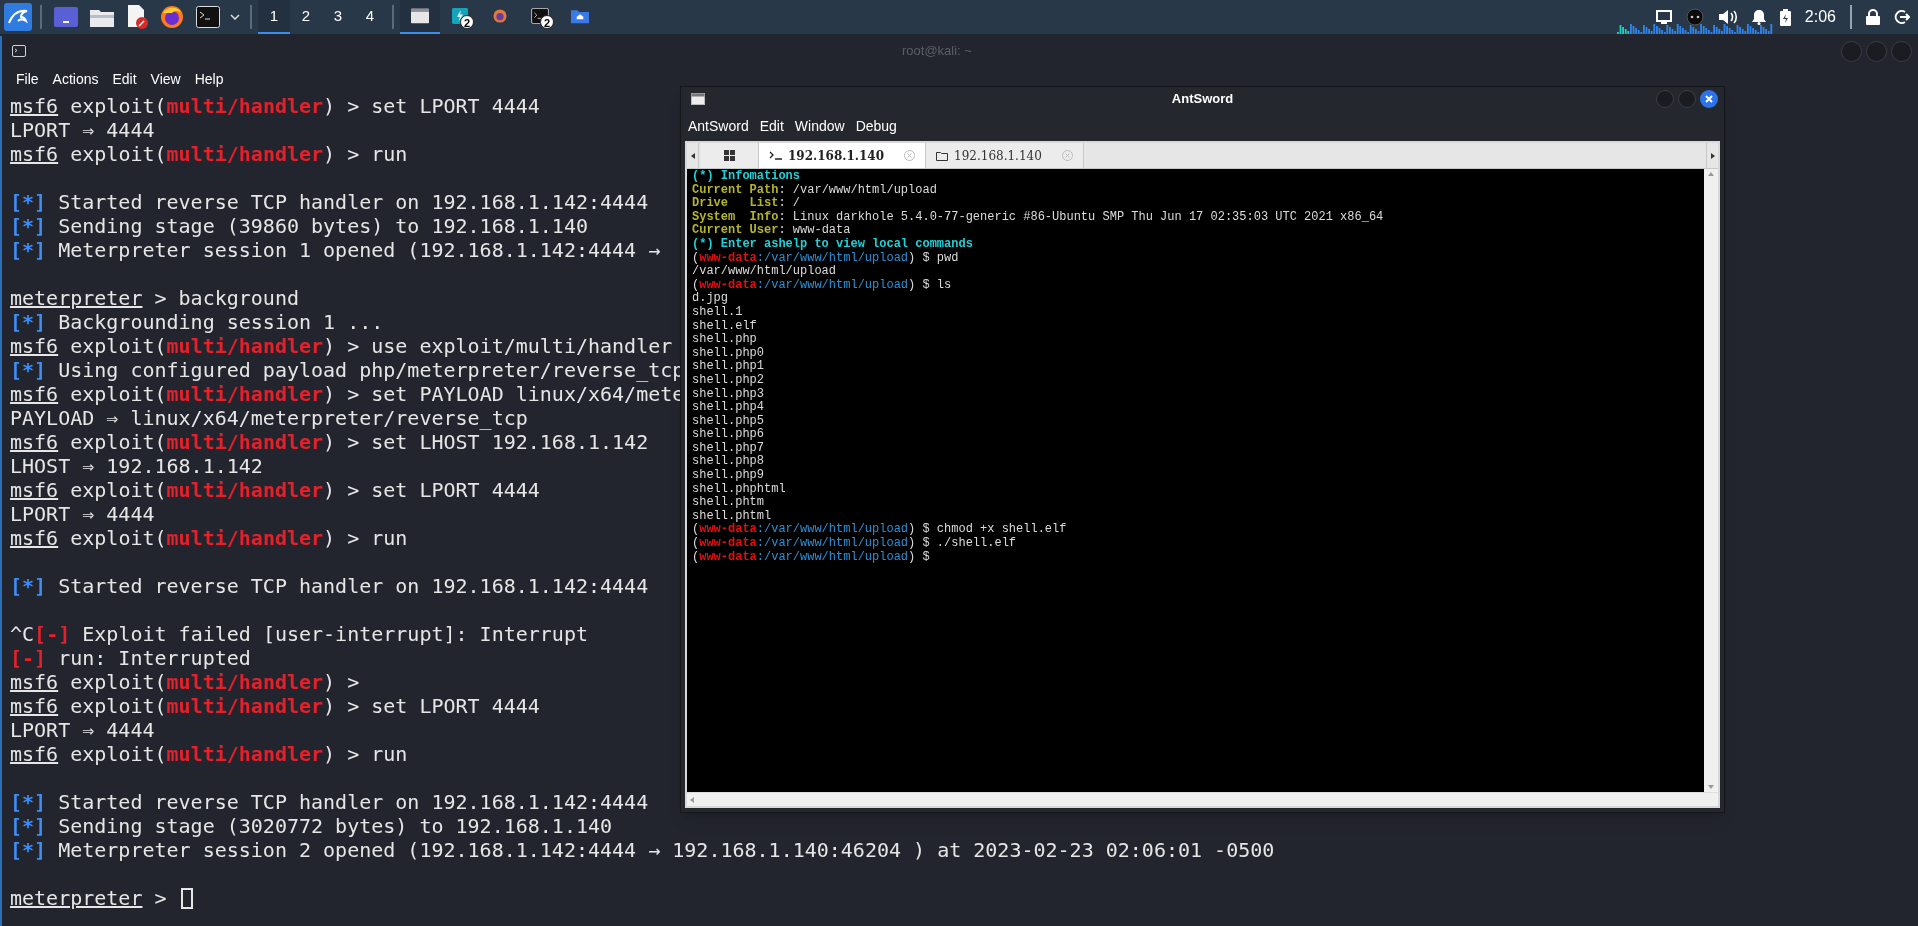 This screenshot has width=1918, height=926. I want to click on terminal-line: msf6 exploit(multi/handler) >, so click(185, 682).